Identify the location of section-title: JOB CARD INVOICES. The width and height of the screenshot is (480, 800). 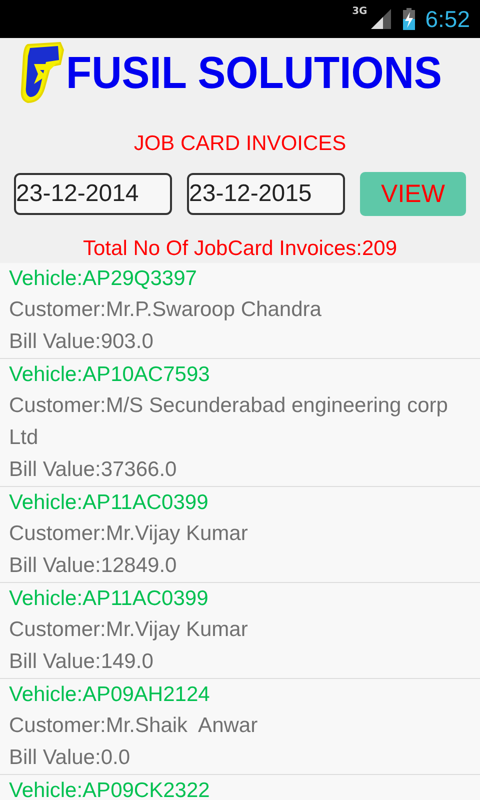
(240, 144).